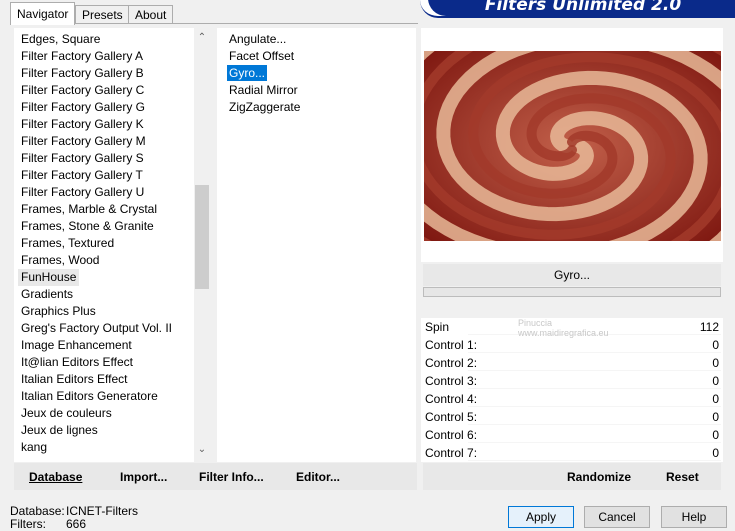 The image size is (735, 531). I want to click on category-item: Frames, Textured, so click(67, 243).